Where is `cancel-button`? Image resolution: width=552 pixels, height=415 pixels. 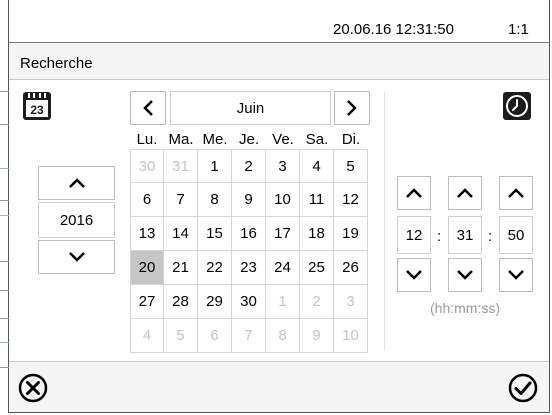
cancel-button is located at coordinates (33, 388).